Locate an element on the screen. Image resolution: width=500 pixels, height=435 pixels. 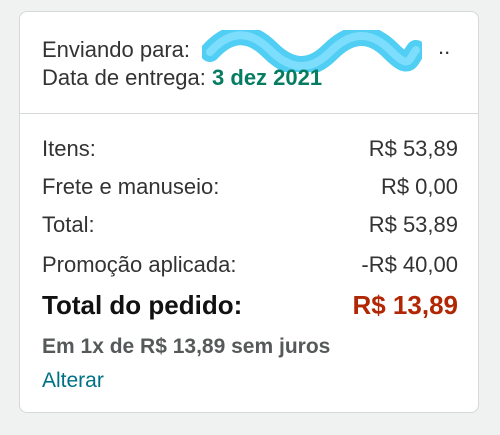
row-label: Promoção aplicada: is located at coordinates (139, 264).